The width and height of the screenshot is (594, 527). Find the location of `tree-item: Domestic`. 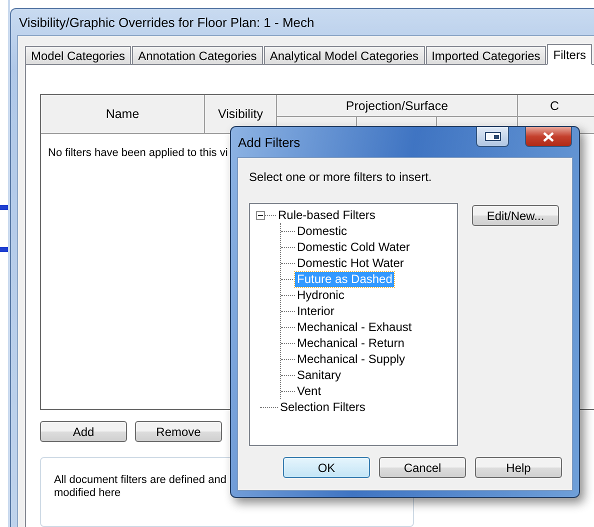

tree-item: Domestic is located at coordinates (322, 231).